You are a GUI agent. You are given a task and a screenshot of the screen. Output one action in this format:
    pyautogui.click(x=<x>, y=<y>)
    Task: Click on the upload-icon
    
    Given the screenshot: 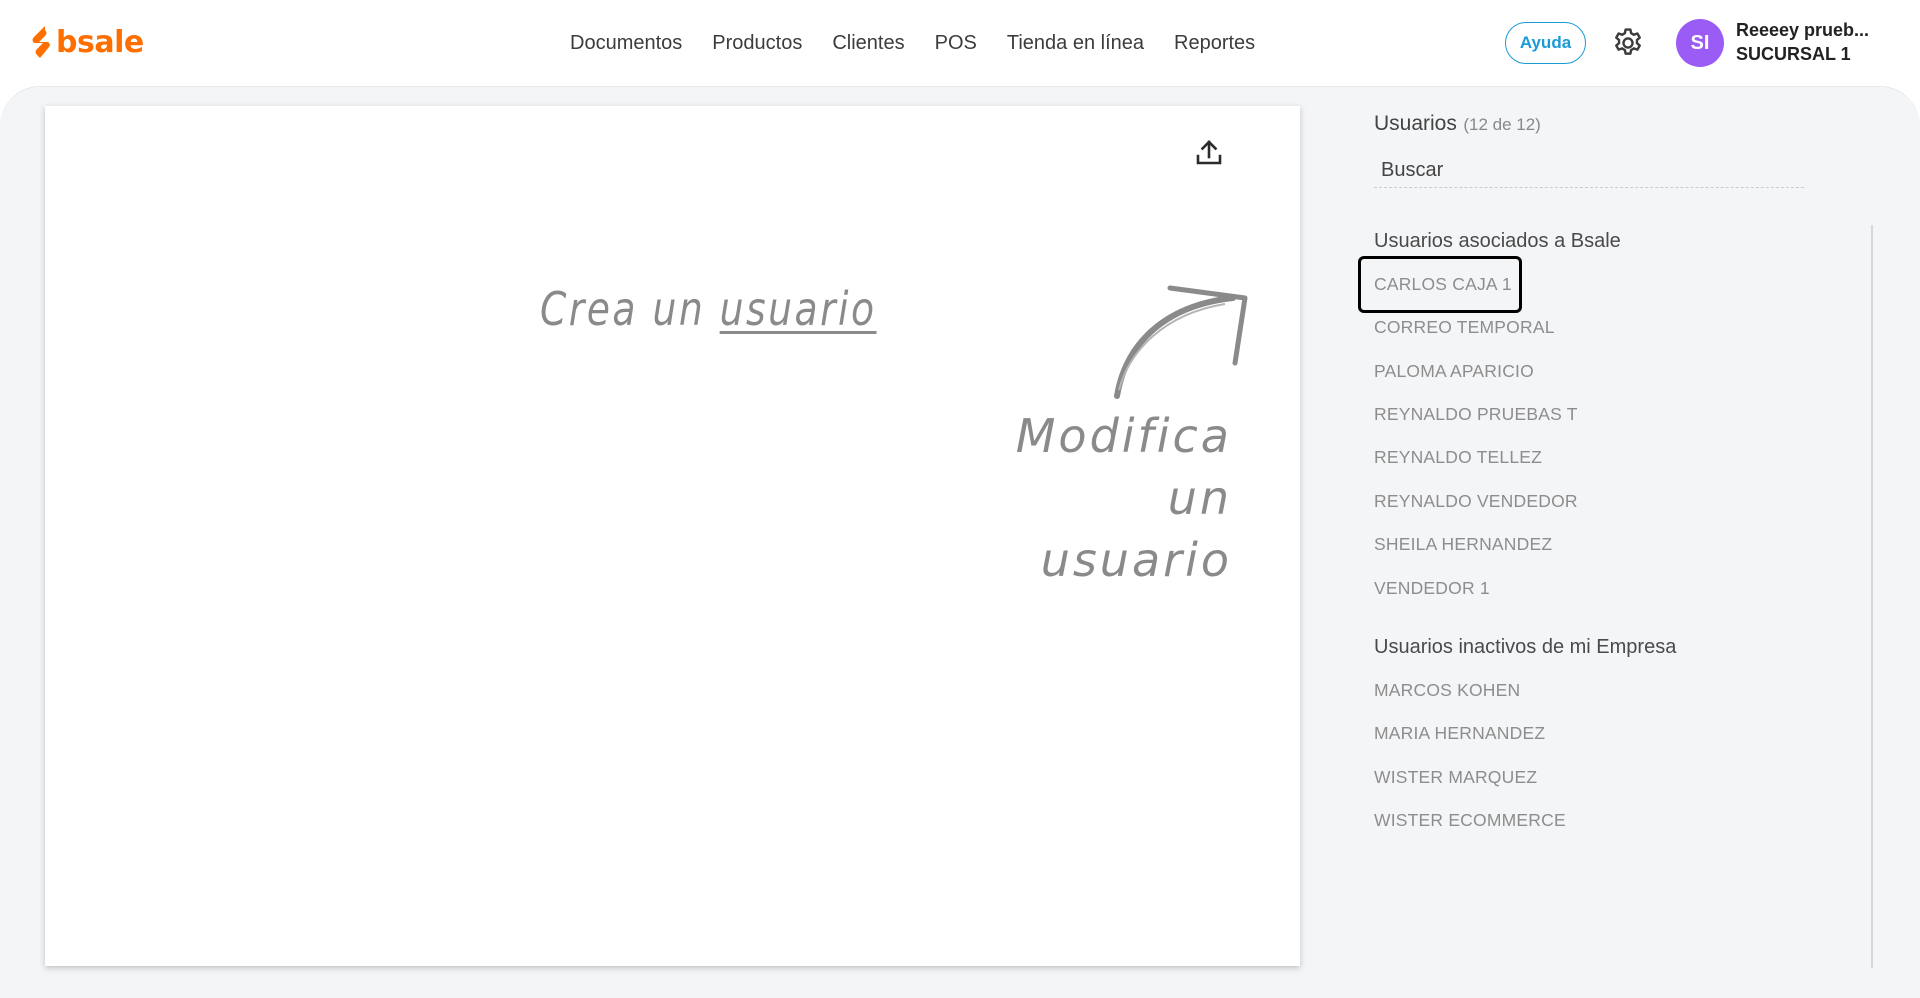 What is the action you would take?
    pyautogui.click(x=1209, y=152)
    